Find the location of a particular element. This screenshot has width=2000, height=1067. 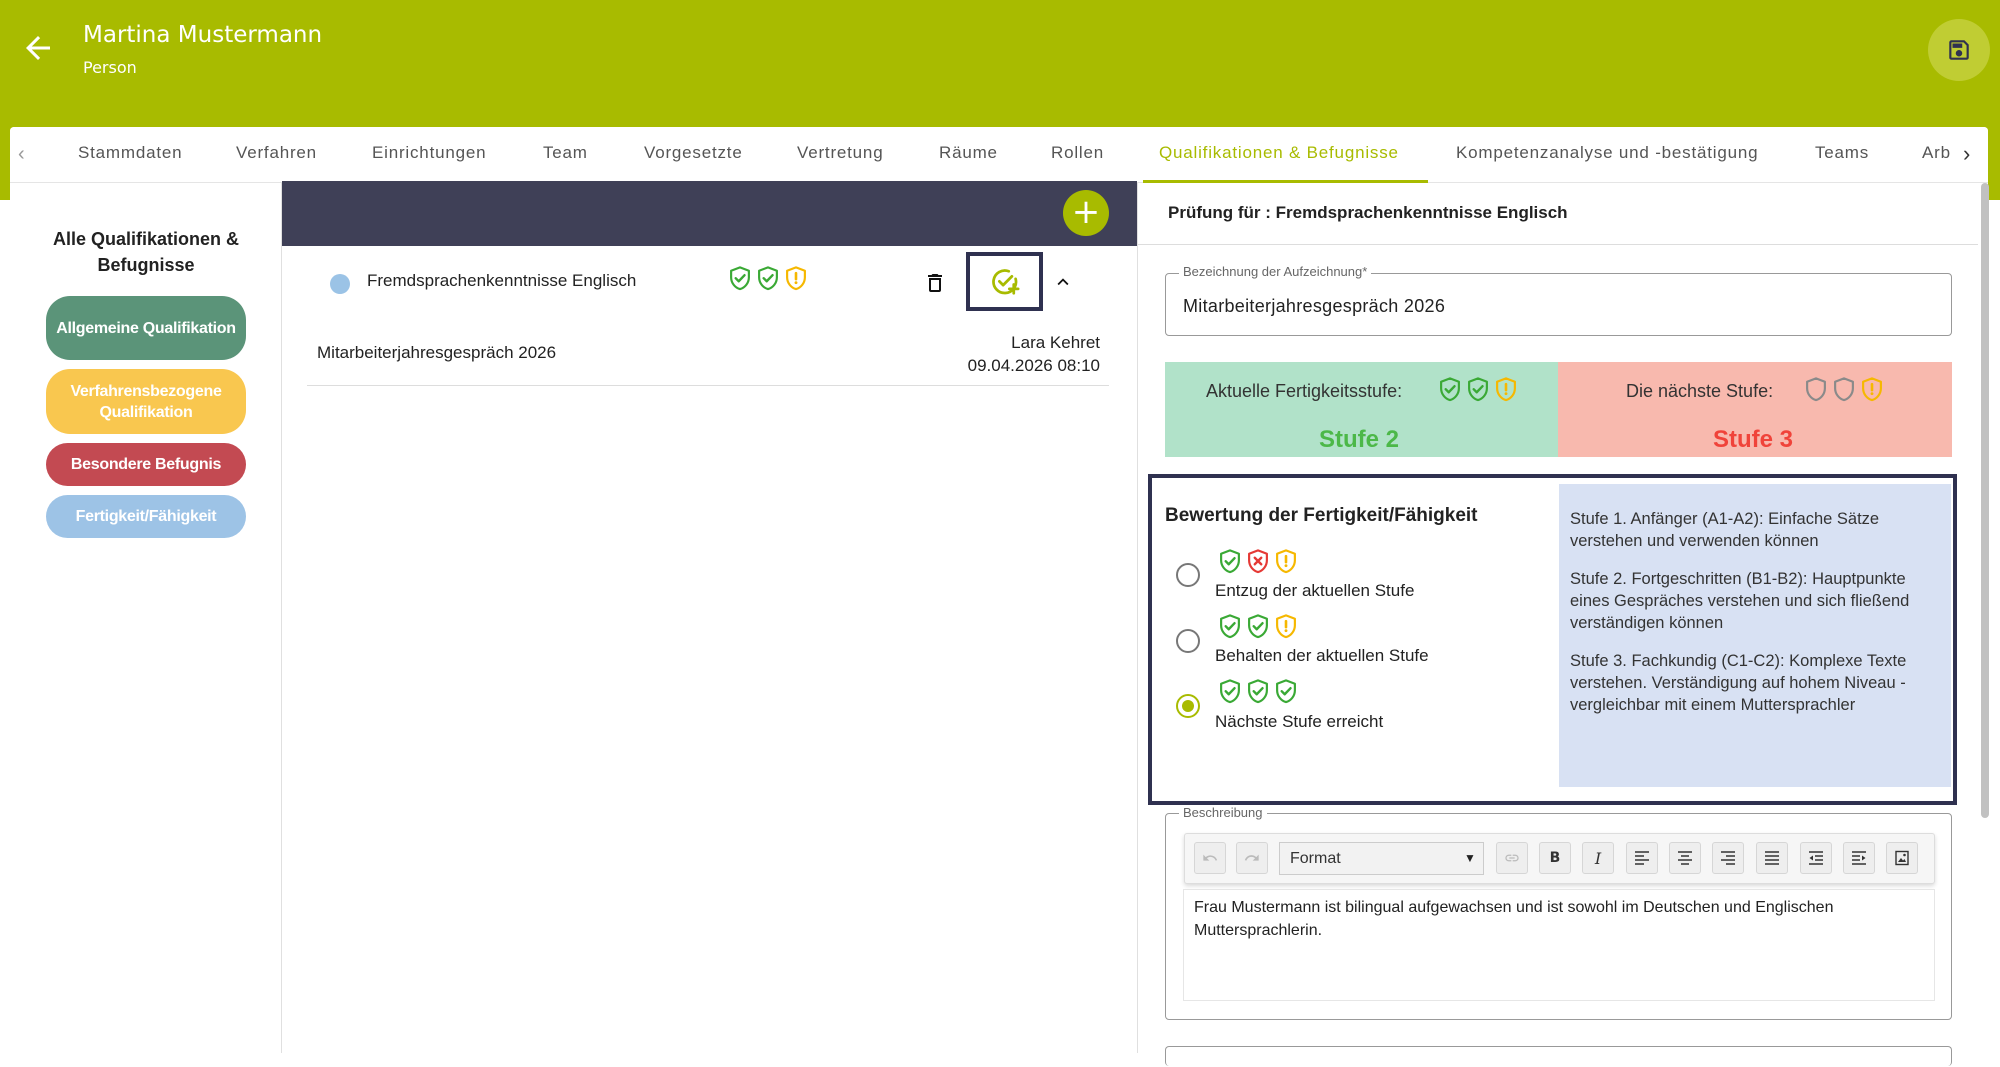

italic-icon: I is located at coordinates (1598, 858).